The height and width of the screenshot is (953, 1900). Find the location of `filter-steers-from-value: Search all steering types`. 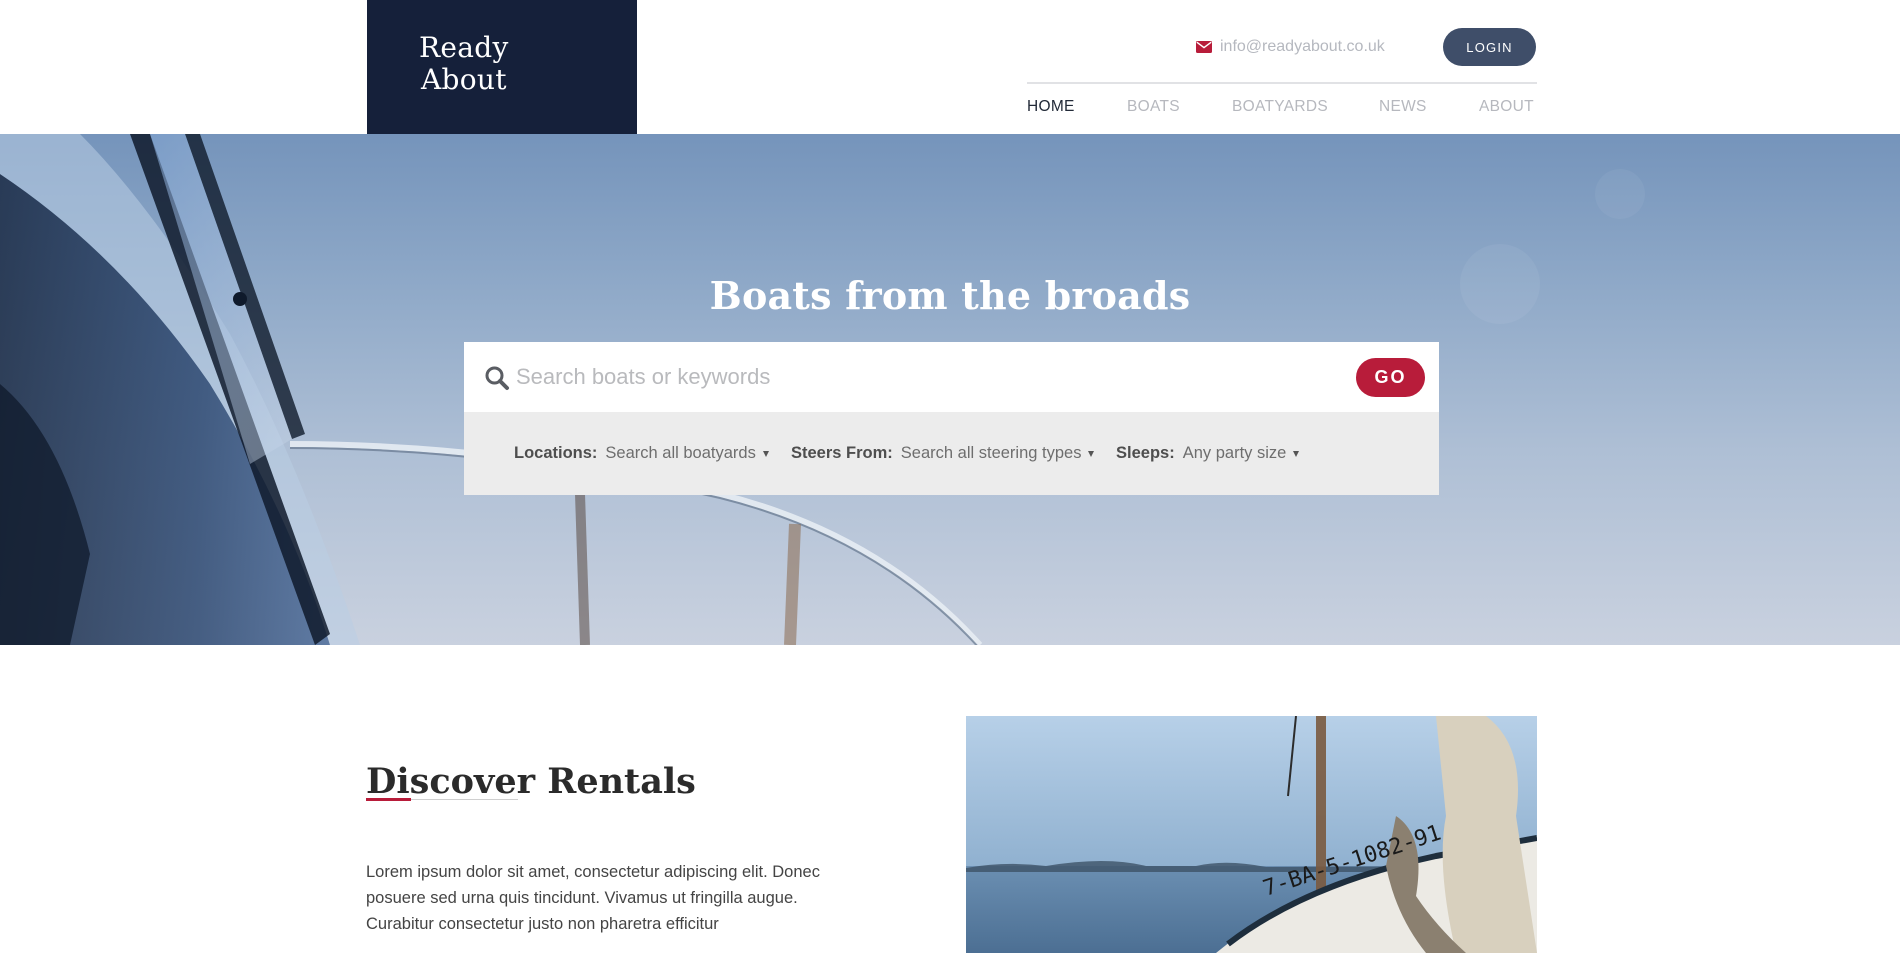

filter-steers-from-value: Search all steering types is located at coordinates (991, 453).